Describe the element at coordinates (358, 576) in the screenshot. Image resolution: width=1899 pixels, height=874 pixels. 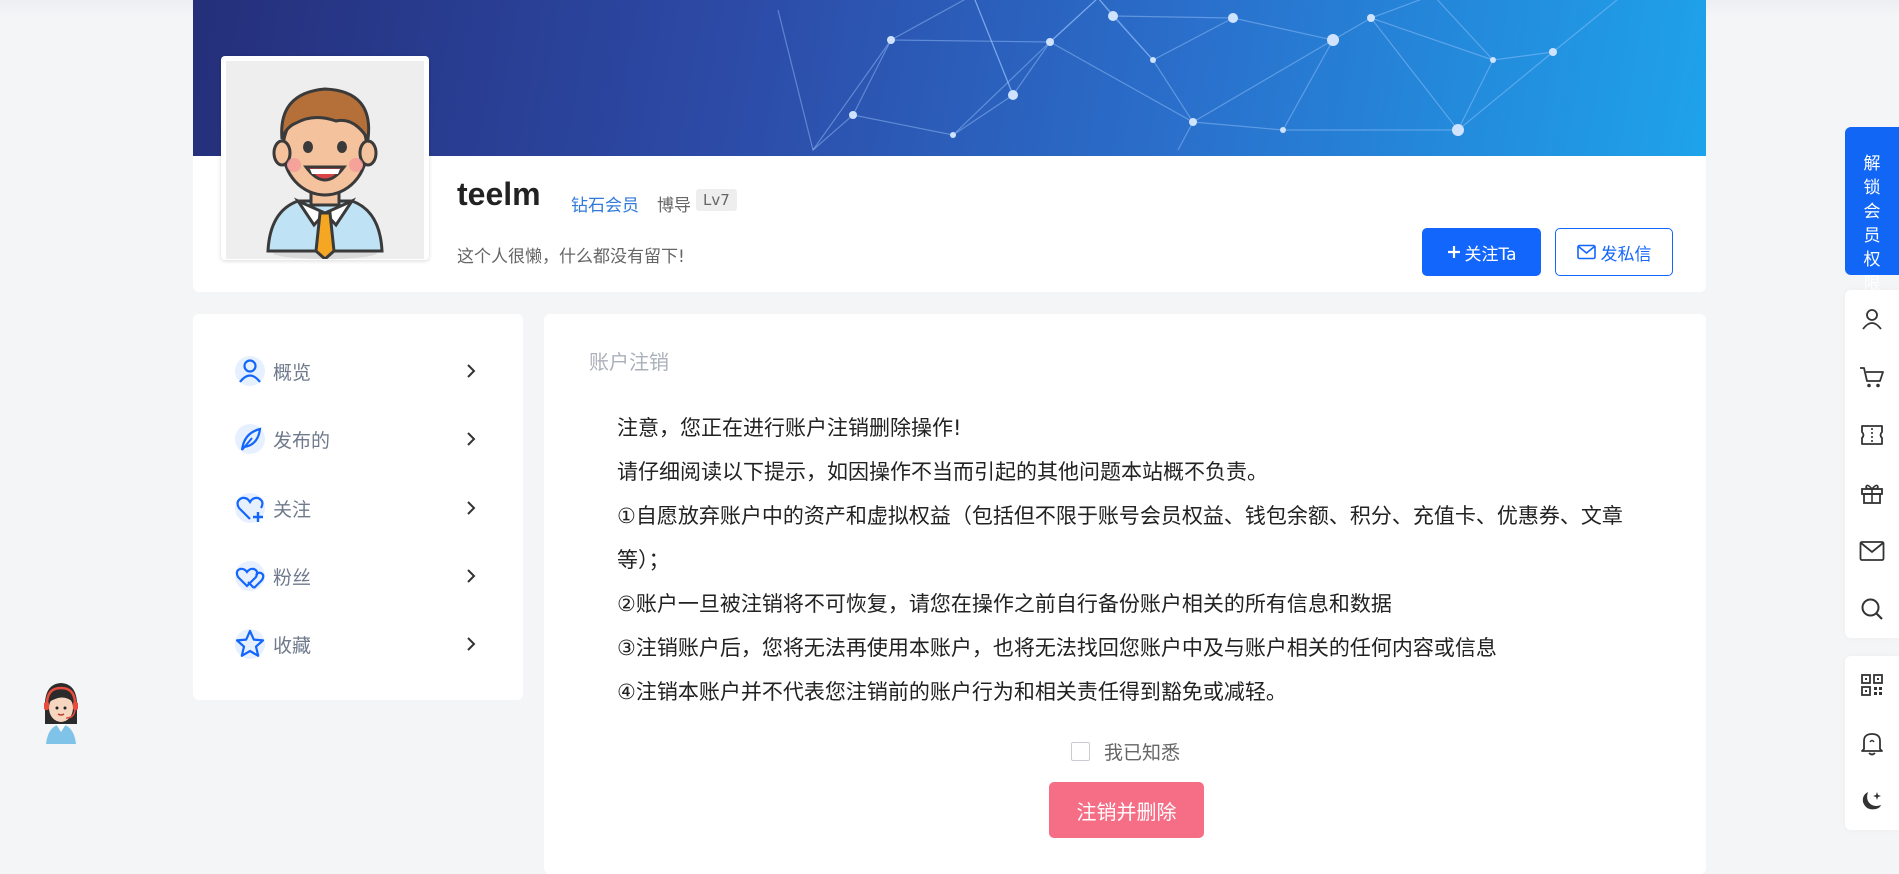
I see `sidebar-item-fans: 粉丝` at that location.